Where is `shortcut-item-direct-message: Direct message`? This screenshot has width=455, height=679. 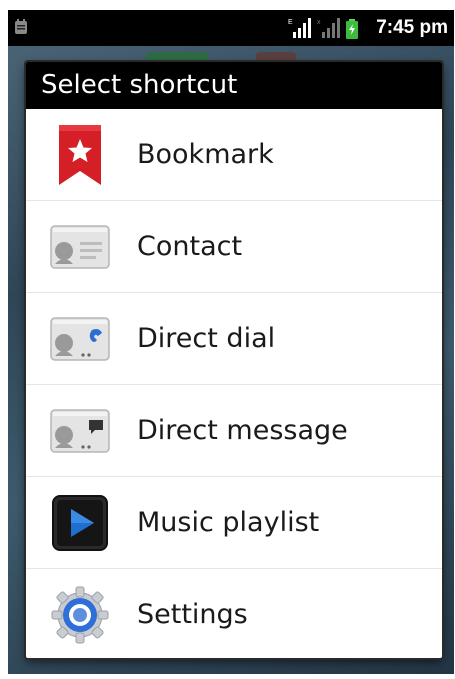
shortcut-item-direct-message: Direct message is located at coordinates (234, 431).